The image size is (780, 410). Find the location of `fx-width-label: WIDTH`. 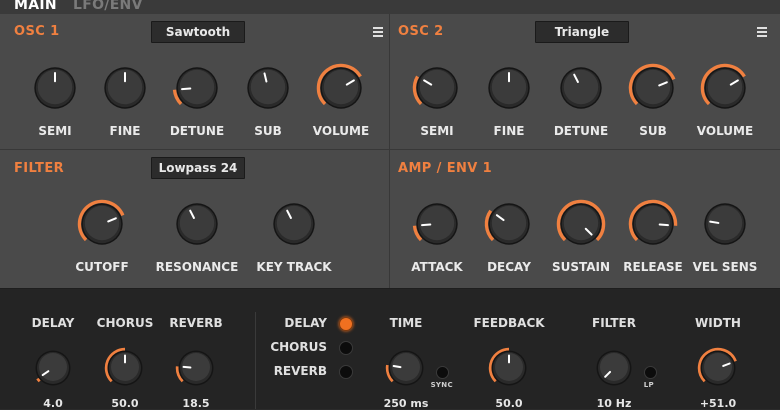

fx-width-label: WIDTH is located at coordinates (718, 323).